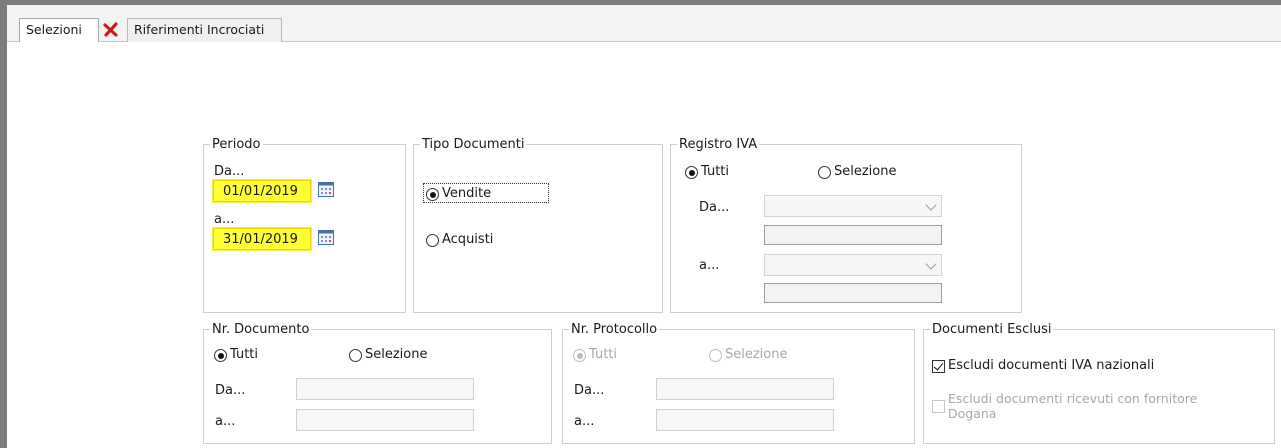 This screenshot has width=1281, height=448. Describe the element at coordinates (972, 413) in the screenshot. I see `checkbox-escludi-dogana-label-line2: Dogana` at that location.